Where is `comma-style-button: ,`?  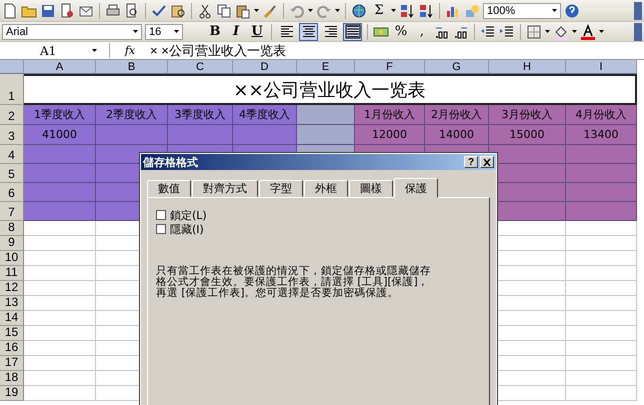 comma-style-button: , is located at coordinates (422, 31).